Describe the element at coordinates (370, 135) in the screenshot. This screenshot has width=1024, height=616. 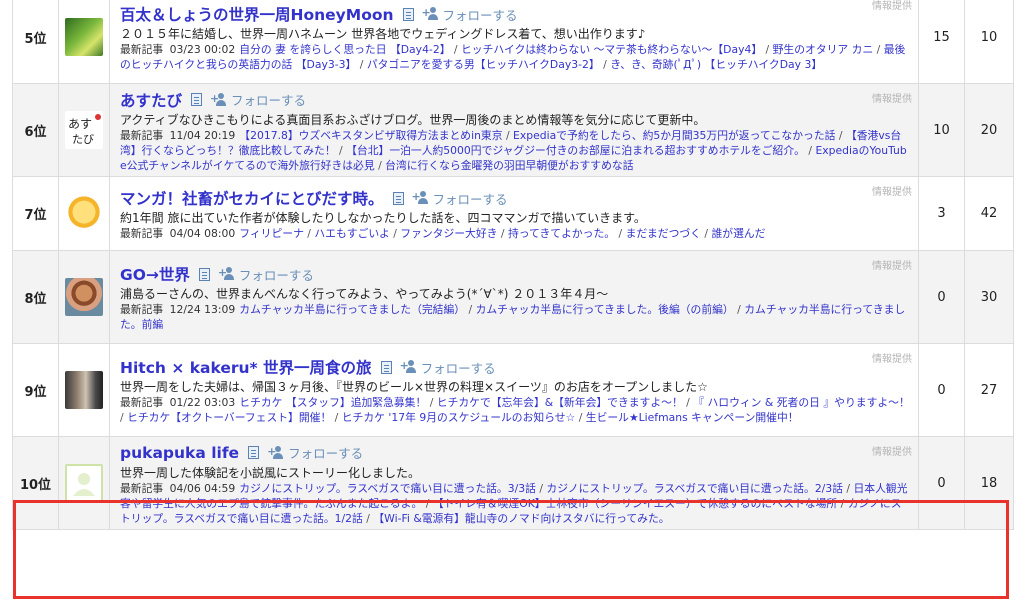
I see `article-link: 【2017.8】ウズベキスタンビザ取得方法まとめin東京` at that location.